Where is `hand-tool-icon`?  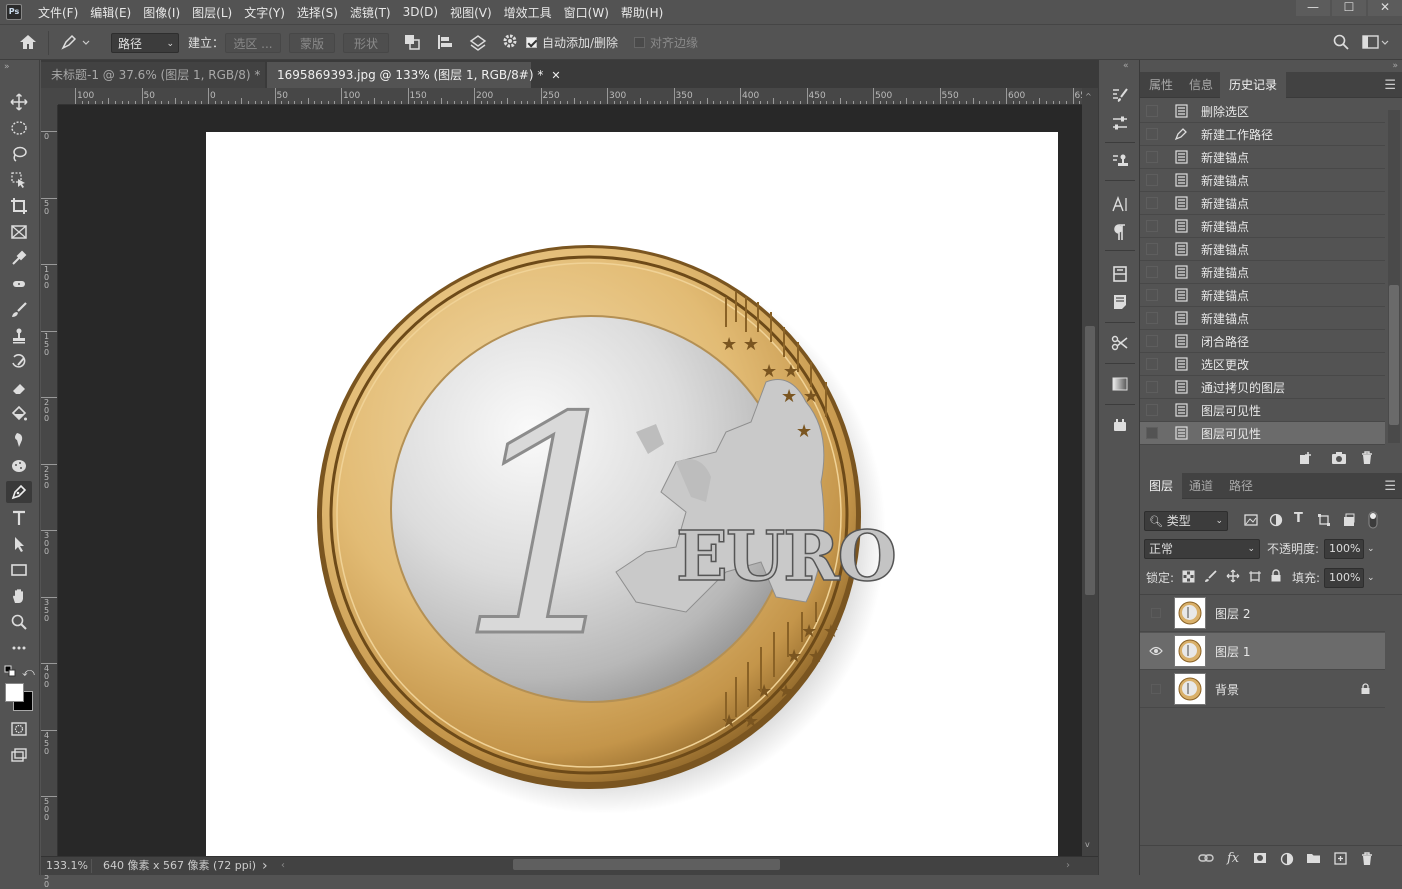 hand-tool-icon is located at coordinates (19, 596).